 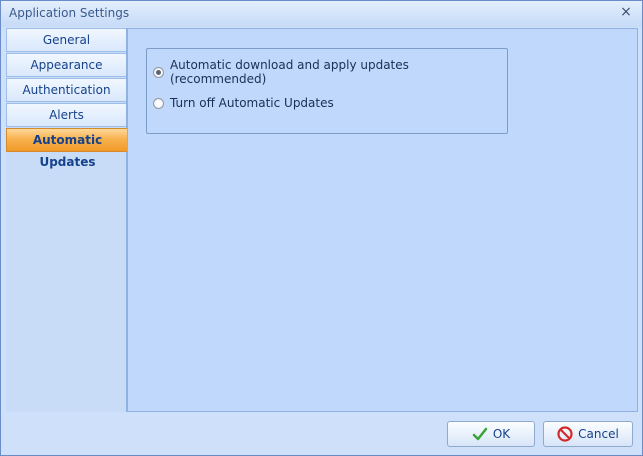 I want to click on tab-appearance: Appearance, so click(x=66, y=65).